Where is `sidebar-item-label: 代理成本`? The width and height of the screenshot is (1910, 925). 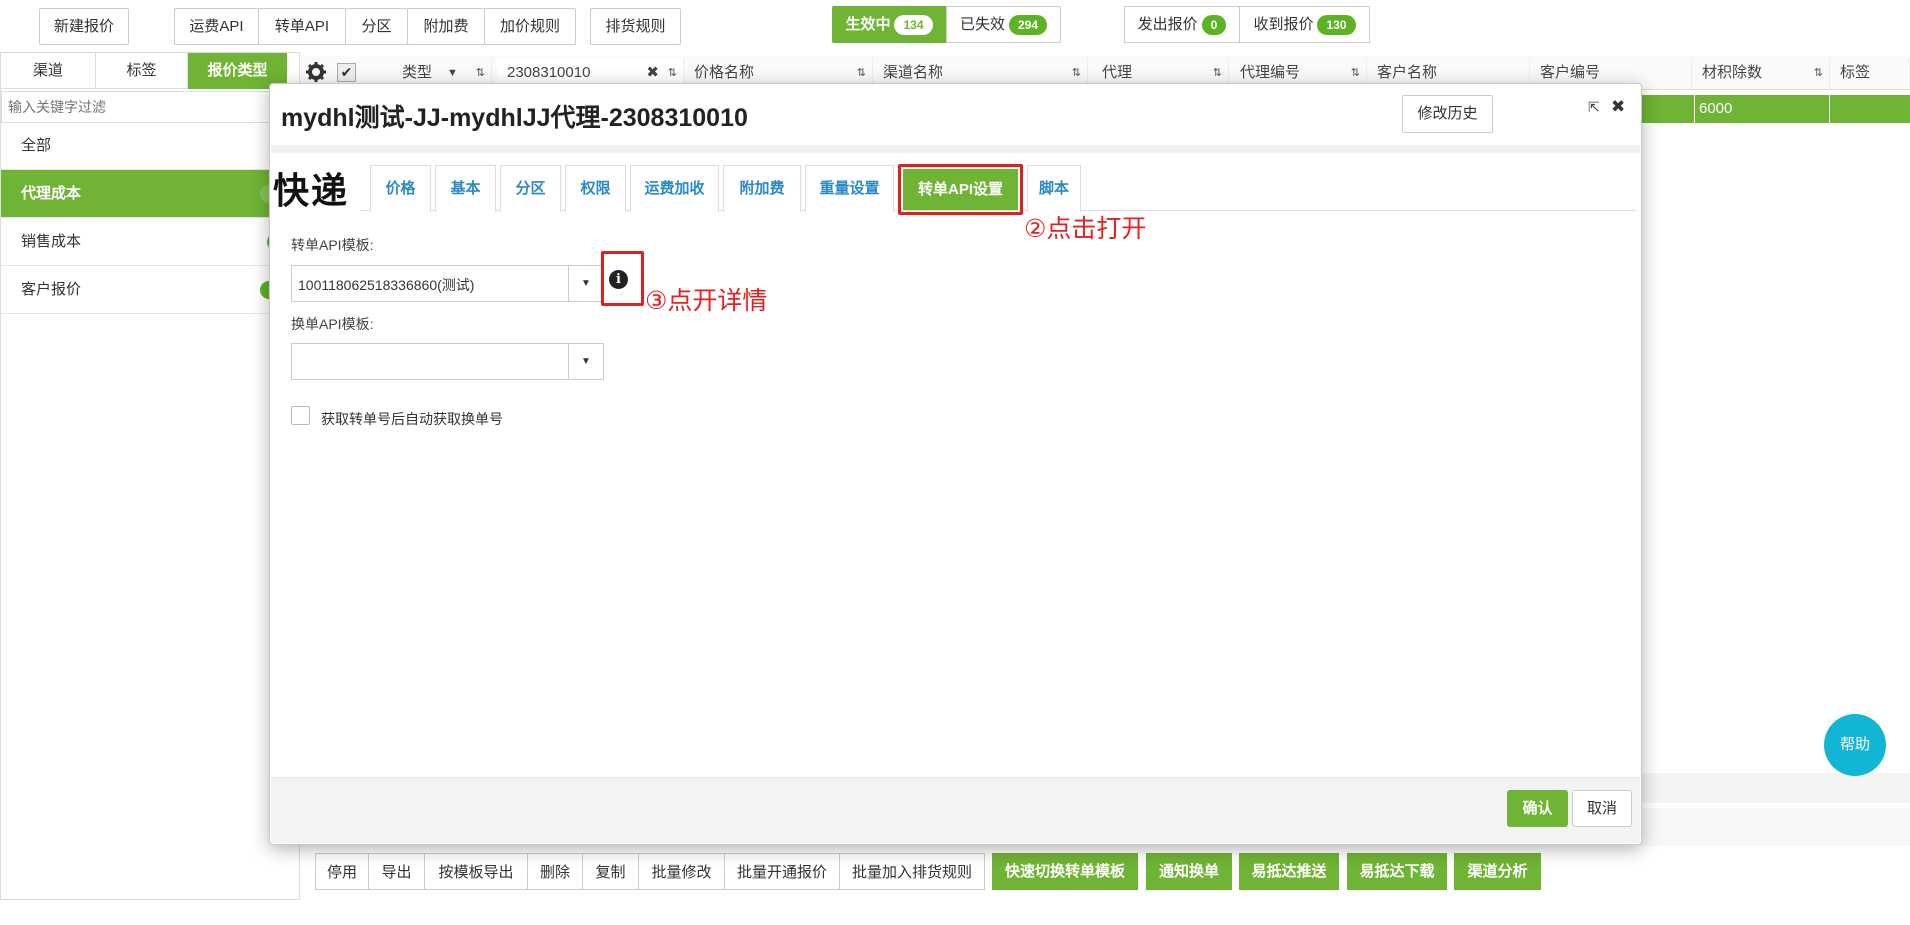 sidebar-item-label: 代理成本 is located at coordinates (51, 193).